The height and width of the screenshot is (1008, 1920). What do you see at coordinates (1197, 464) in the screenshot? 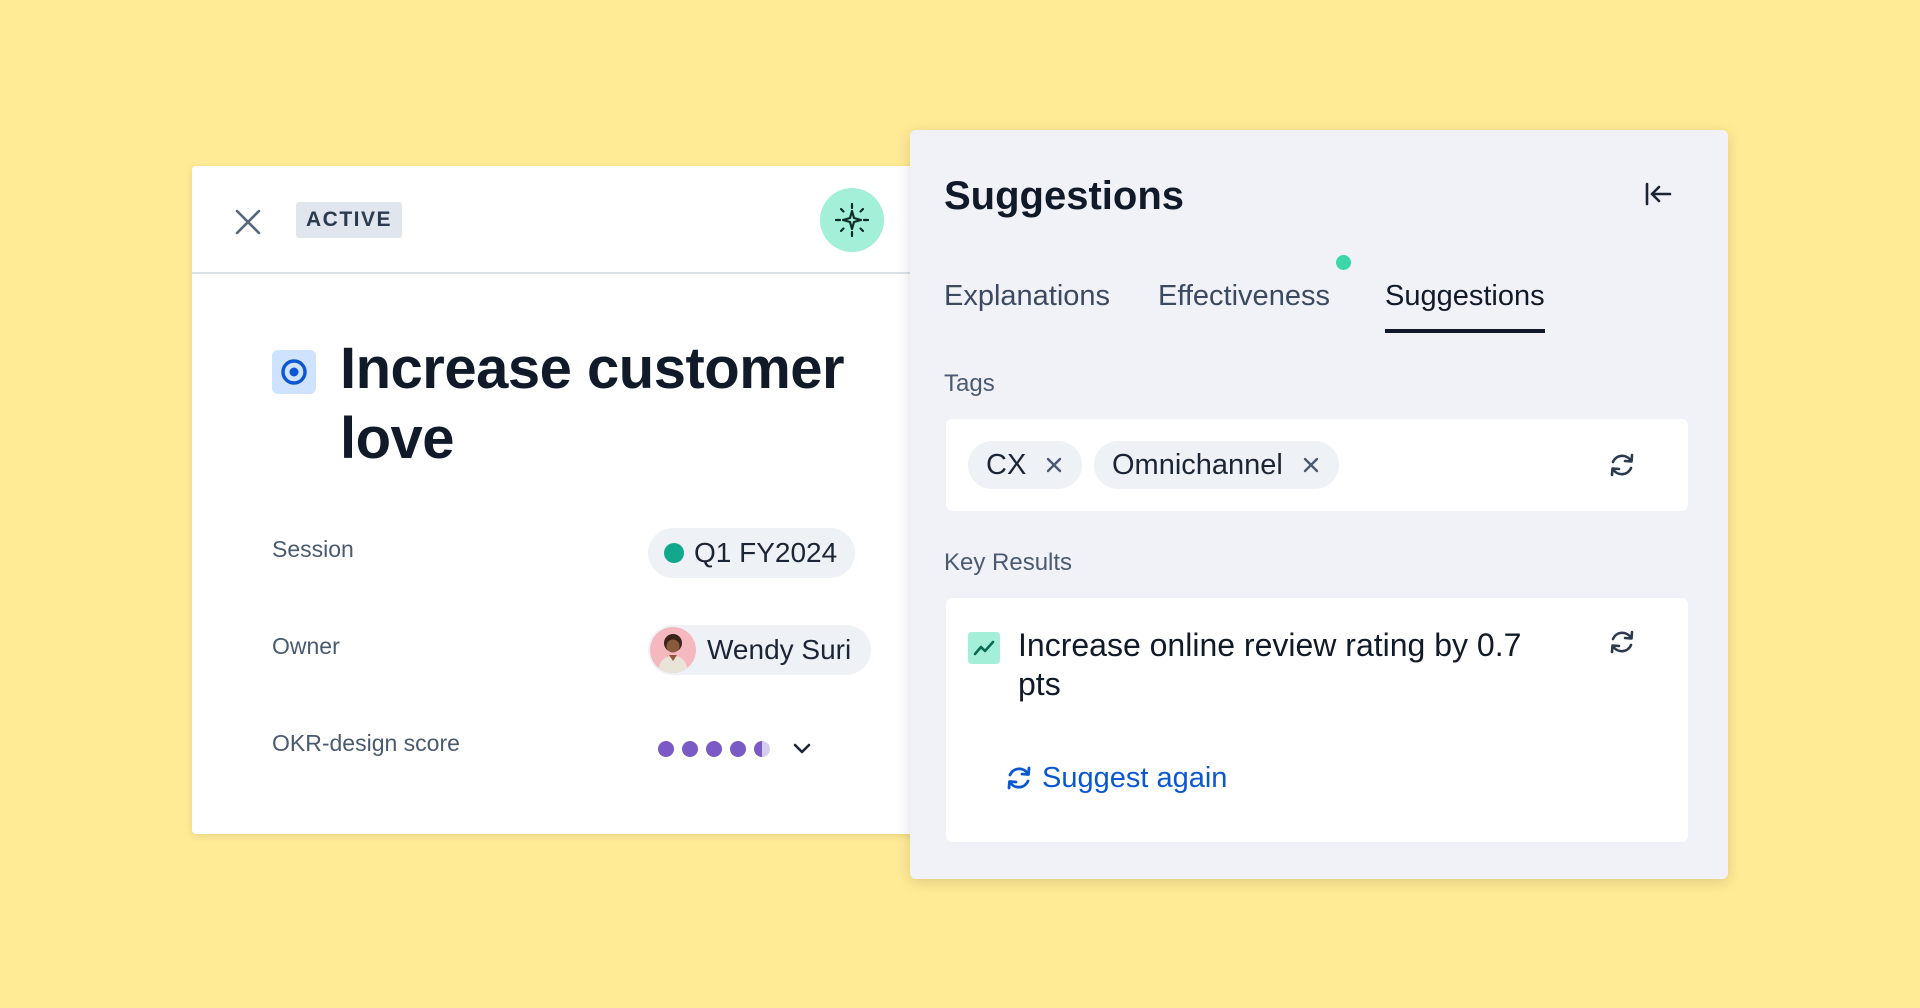
I see `tag-label: Omnichannel` at bounding box center [1197, 464].